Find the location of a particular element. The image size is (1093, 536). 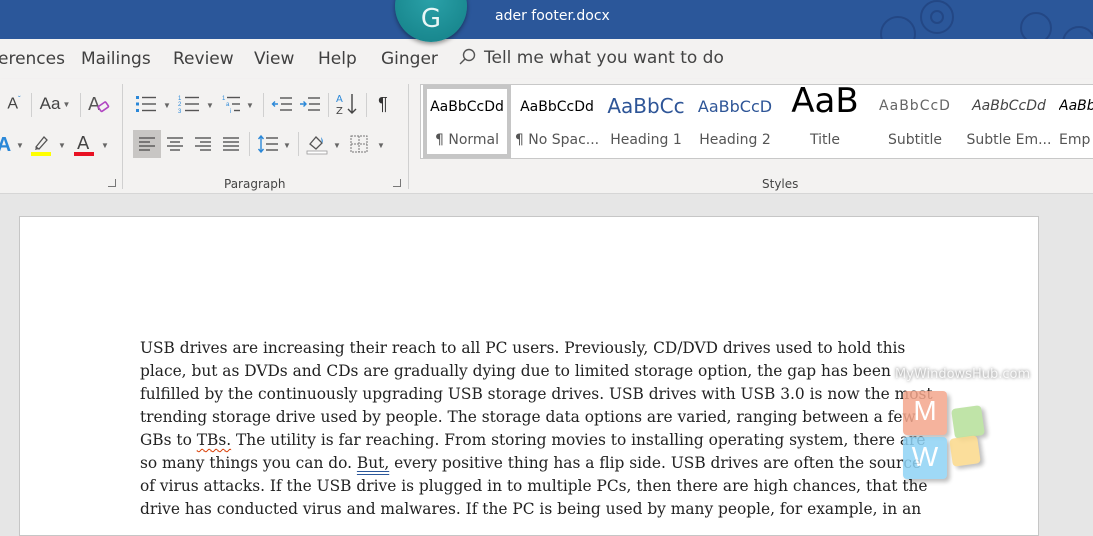

increase-indent-button is located at coordinates (310, 104).